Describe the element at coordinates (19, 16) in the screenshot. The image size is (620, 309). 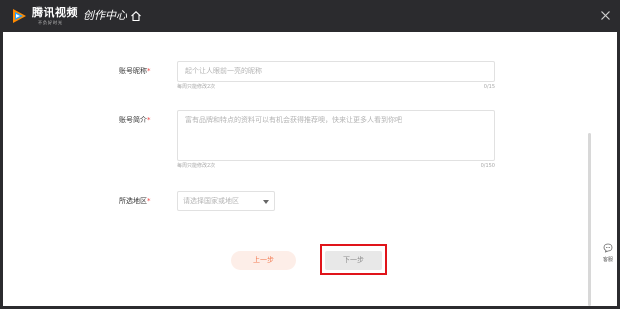
I see `tencent-video-logo-icon` at that location.